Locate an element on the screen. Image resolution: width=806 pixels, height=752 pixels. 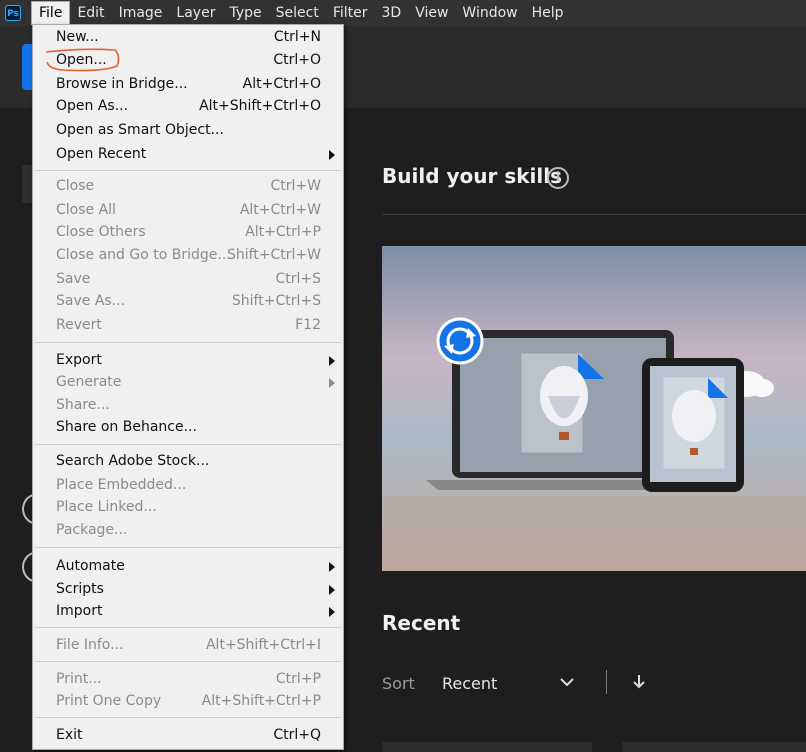
menu-3d: 3D is located at coordinates (392, 13).